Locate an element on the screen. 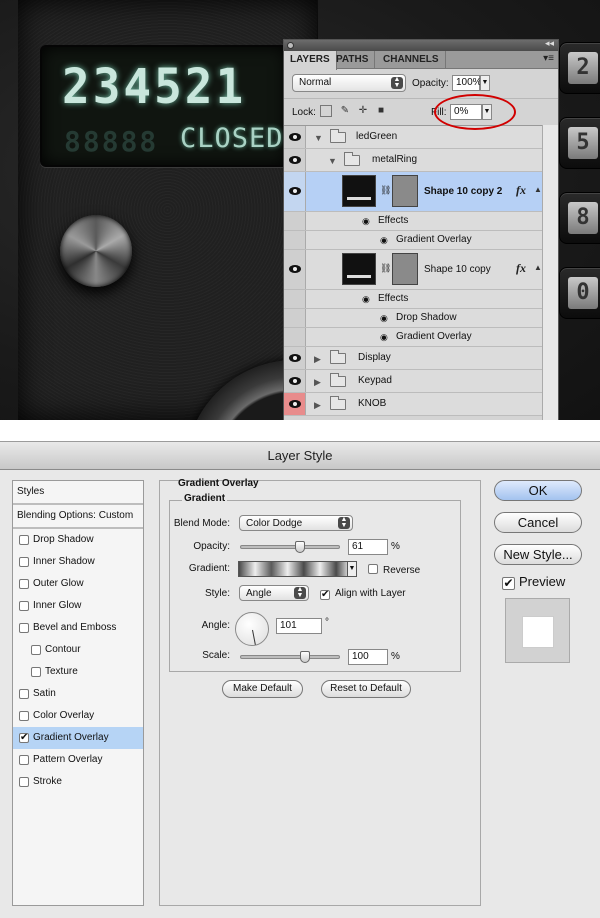  style-popup: Angle ▲ ▼ is located at coordinates (274, 593).